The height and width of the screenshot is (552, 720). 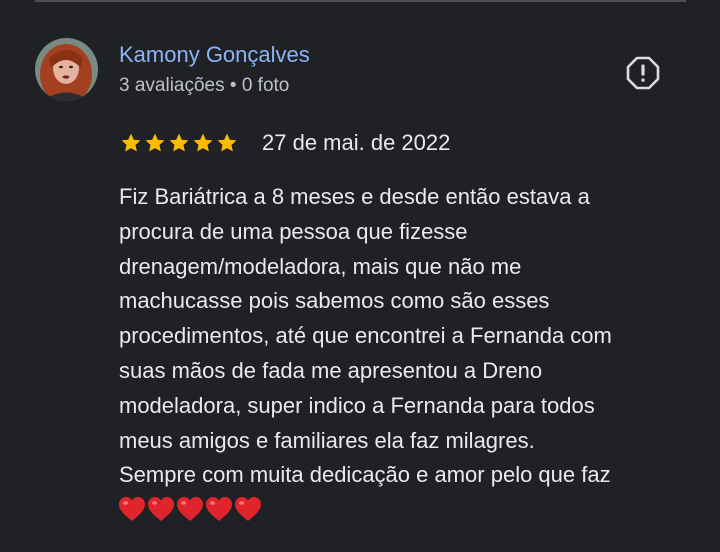 What do you see at coordinates (214, 55) in the screenshot?
I see `reviewer-name: Kamony Gonçalves` at bounding box center [214, 55].